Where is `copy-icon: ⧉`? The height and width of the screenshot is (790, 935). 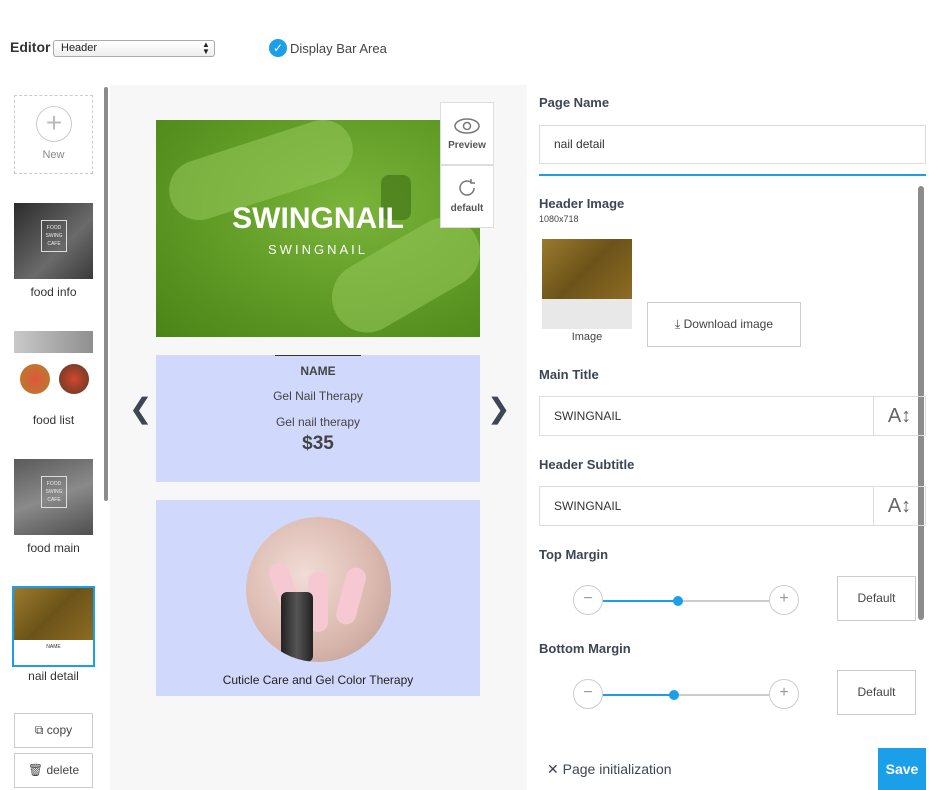
copy-icon: ⧉ is located at coordinates (39, 730).